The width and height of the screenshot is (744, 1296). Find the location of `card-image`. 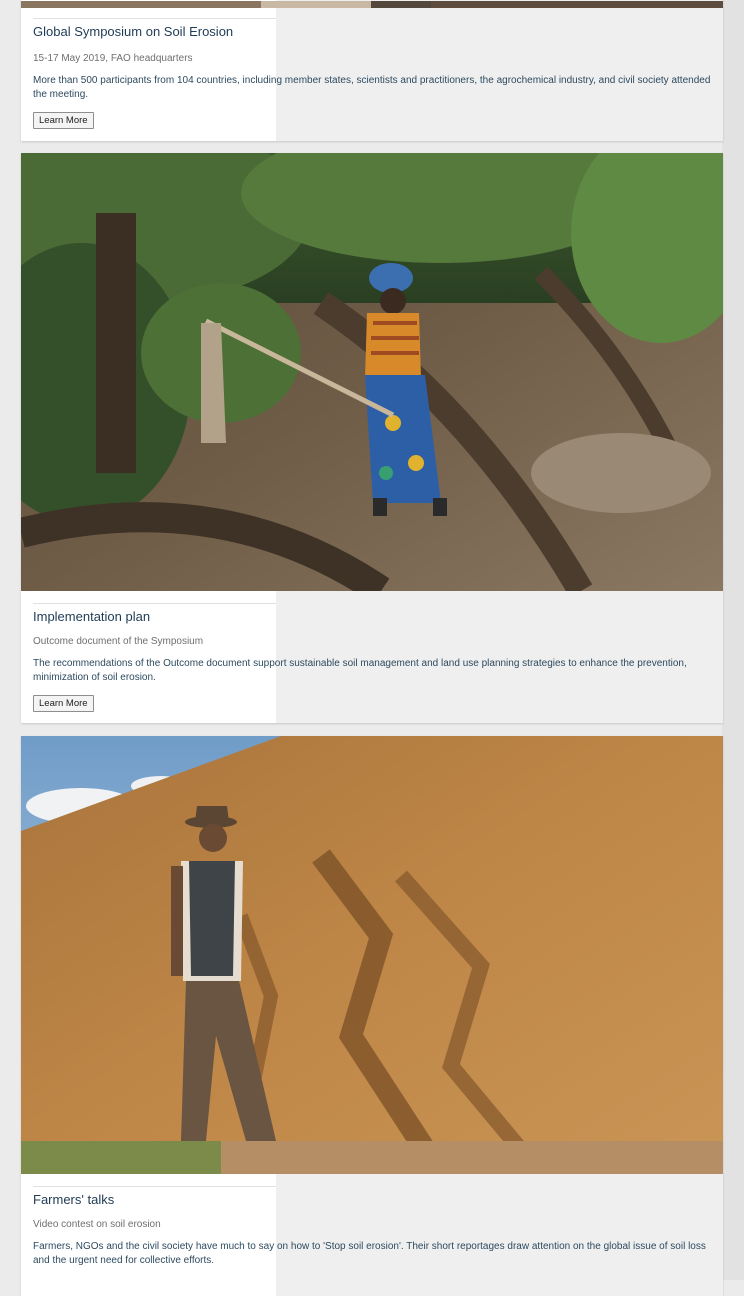

card-image is located at coordinates (372, 4).